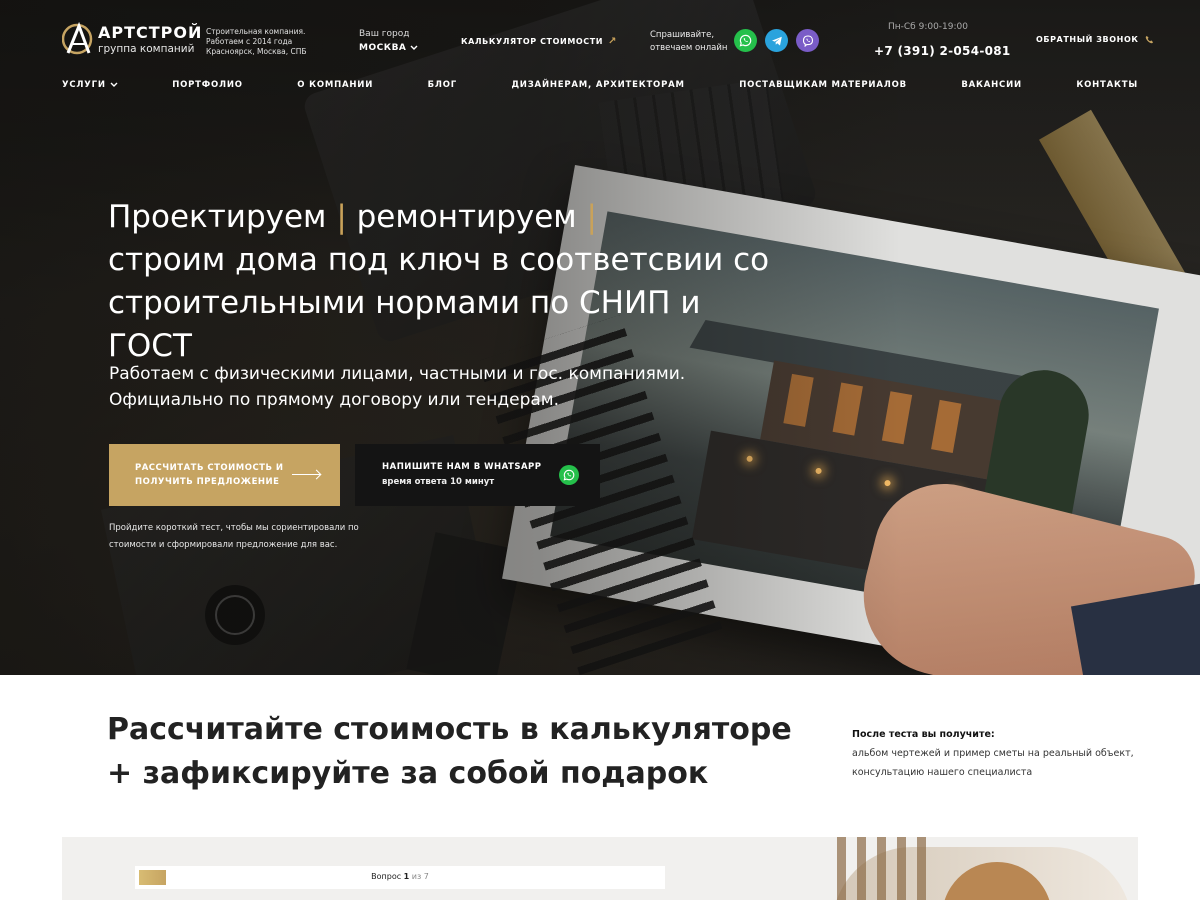 This screenshot has height=900, width=1200. Describe the element at coordinates (442, 85) in the screenshot. I see `nav-blog: БЛОГ` at that location.